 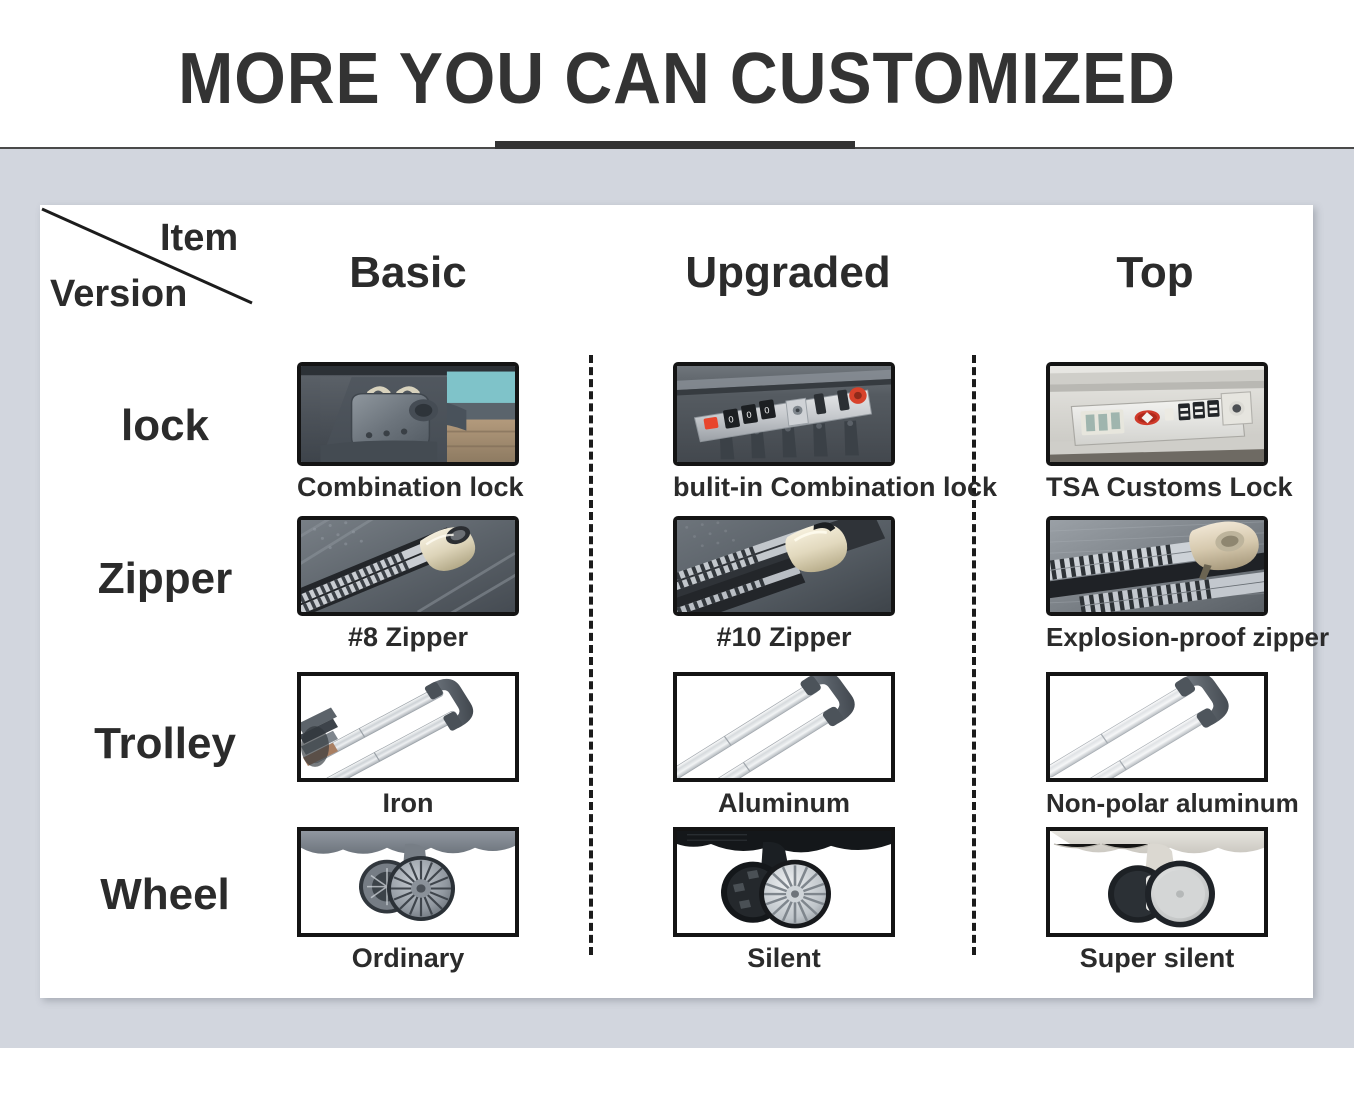 What do you see at coordinates (408, 637) in the screenshot?
I see `caption-zipper-basic: #8 Zipper` at bounding box center [408, 637].